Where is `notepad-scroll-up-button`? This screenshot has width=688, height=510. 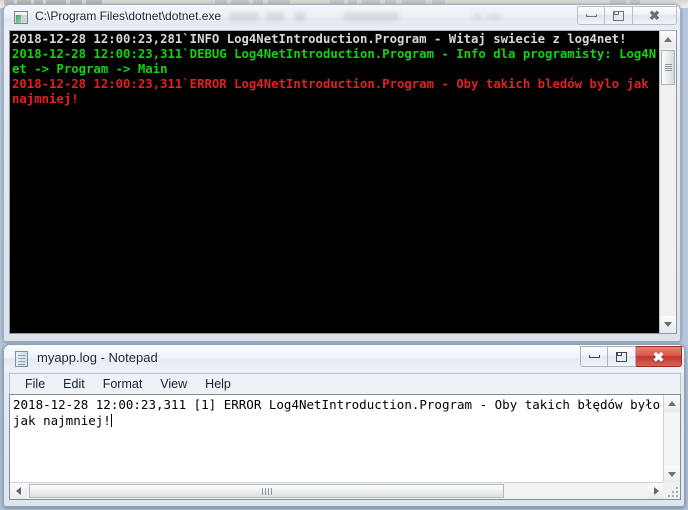 notepad-scroll-up-button is located at coordinates (672, 403).